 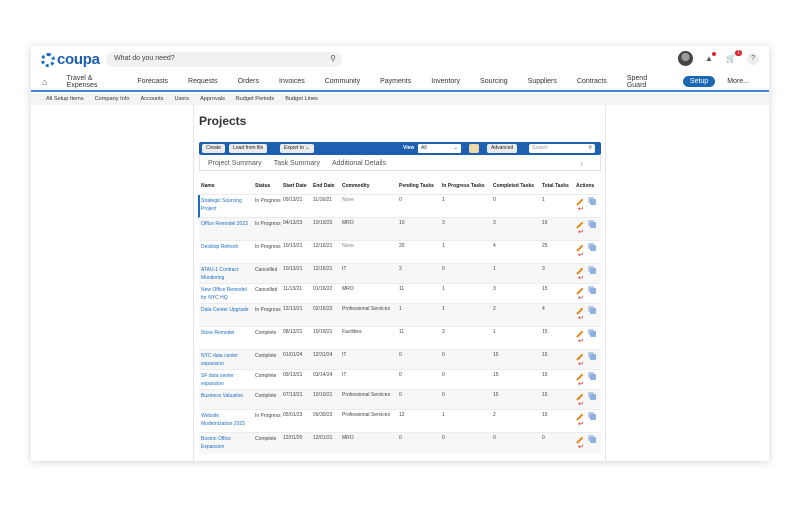 What do you see at coordinates (255, 99) in the screenshot?
I see `subnav-item-budget-periods: Budget Periods` at bounding box center [255, 99].